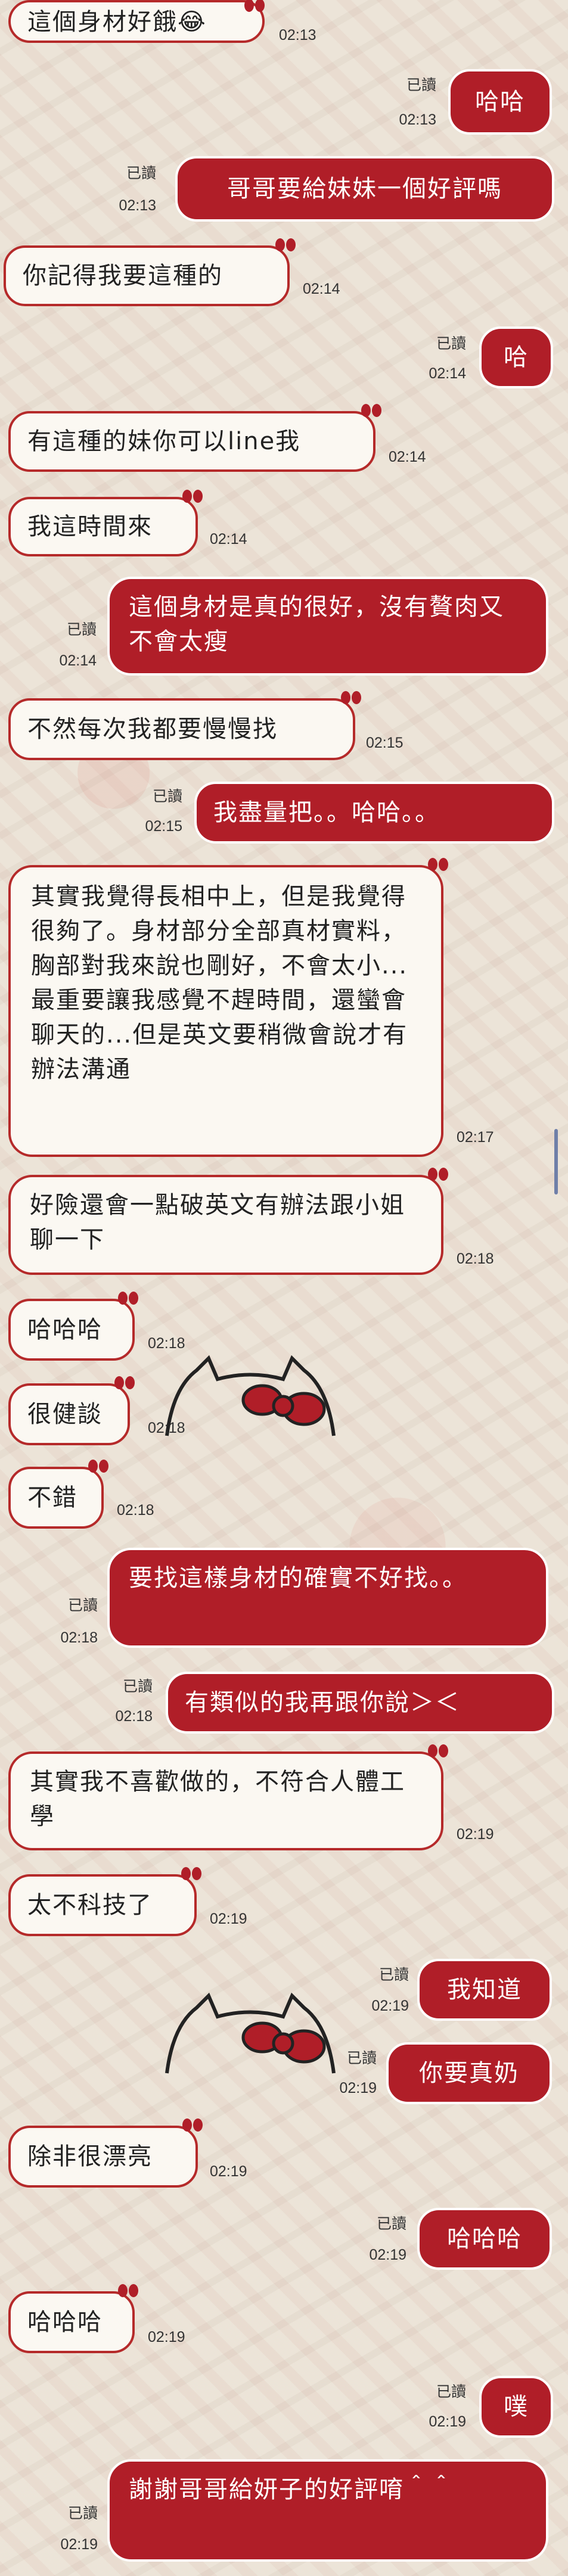 The height and width of the screenshot is (2576, 568). What do you see at coordinates (500, 102) in the screenshot?
I see `message-bubble: 哈哈` at bounding box center [500, 102].